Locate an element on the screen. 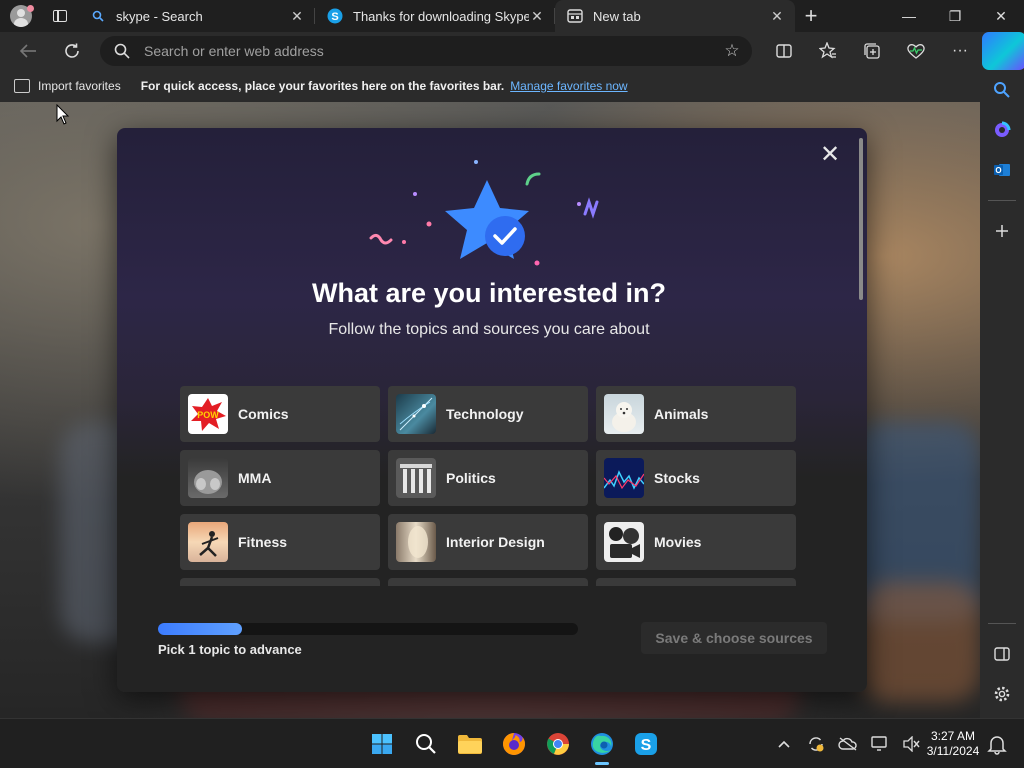  dialog-scrollbar is located at coordinates (861, 219).